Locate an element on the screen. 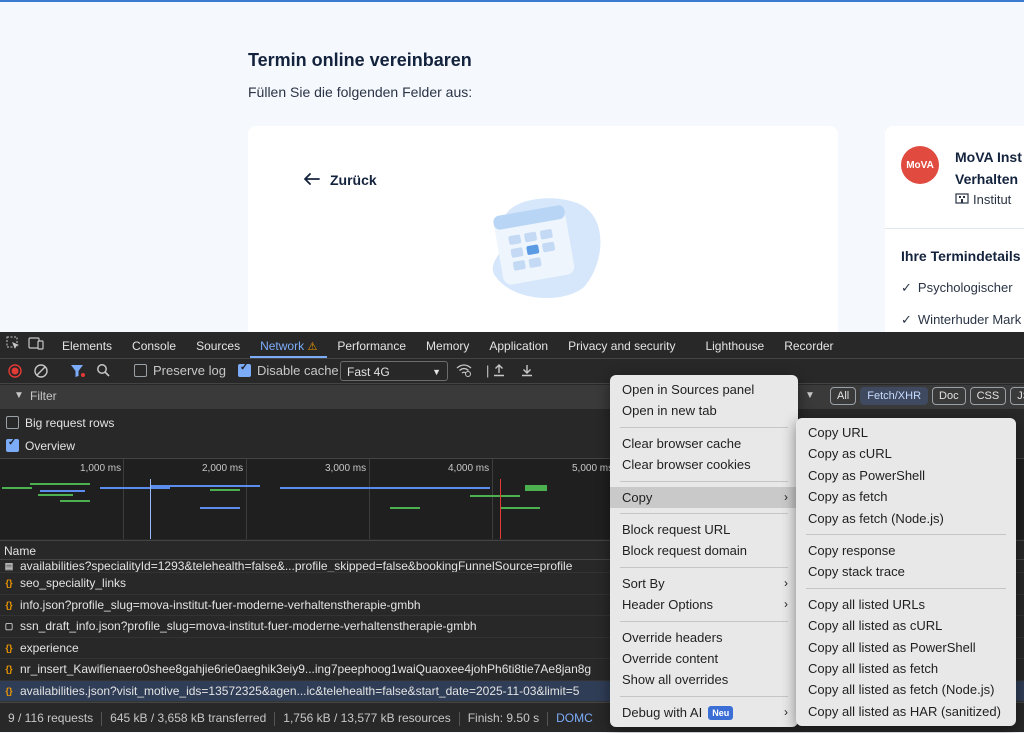 The image size is (1024, 733). detail-label: Psychologischer is located at coordinates (965, 287).